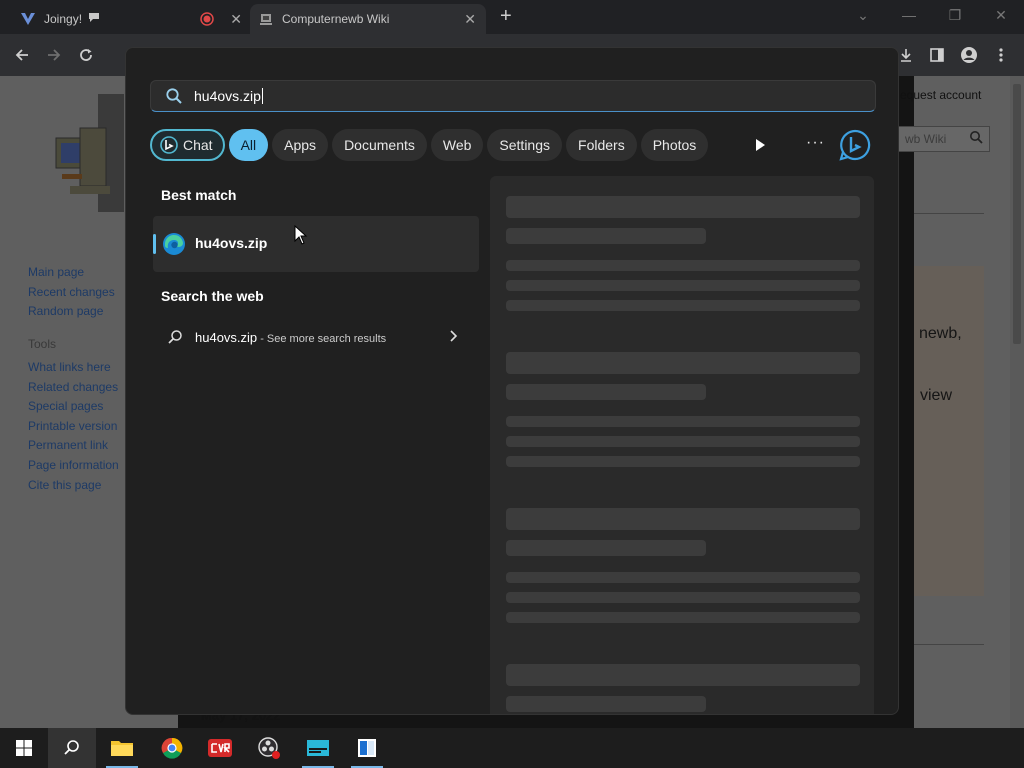  I want to click on cvr-icon, so click(220, 748).